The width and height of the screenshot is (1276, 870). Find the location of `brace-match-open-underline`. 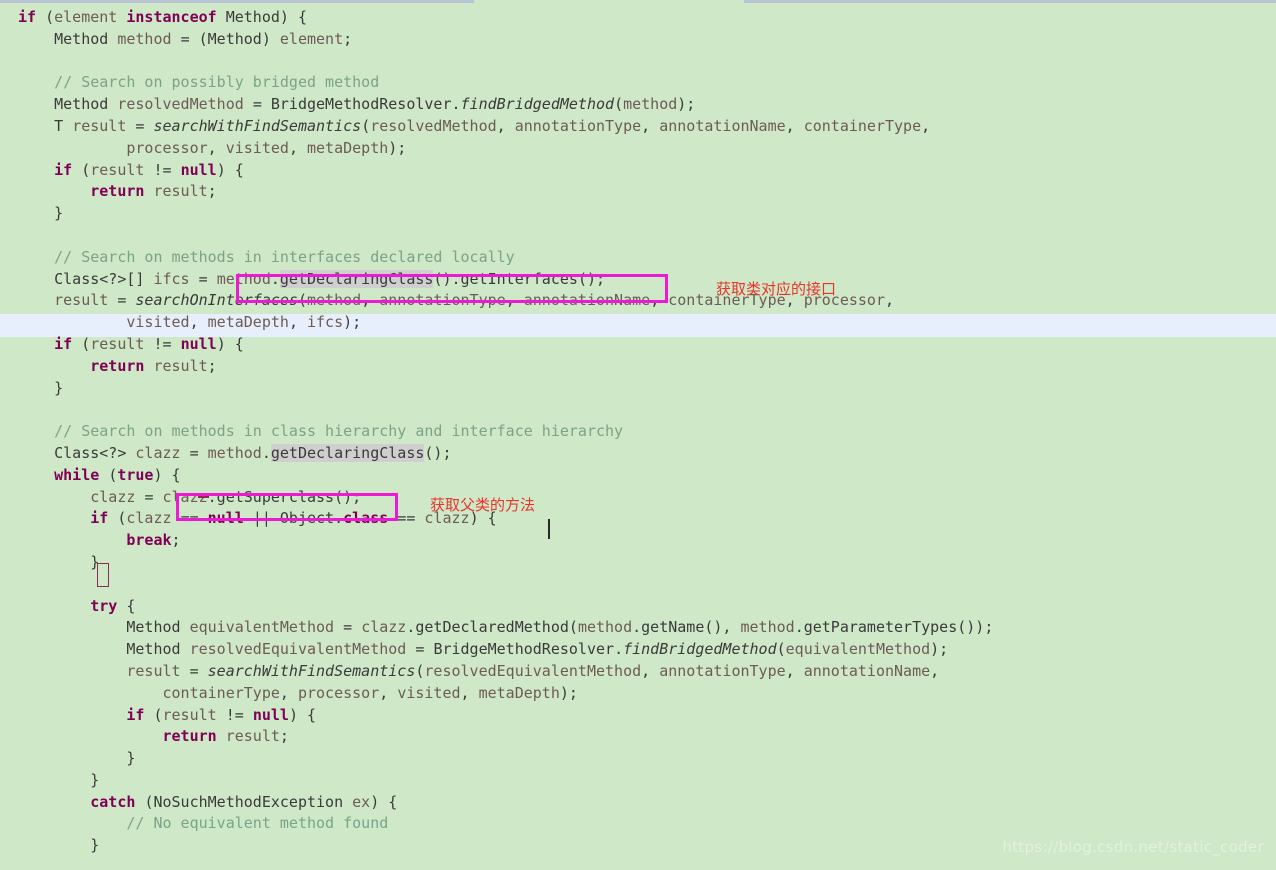

brace-match-open-underline is located at coordinates (203, 497).